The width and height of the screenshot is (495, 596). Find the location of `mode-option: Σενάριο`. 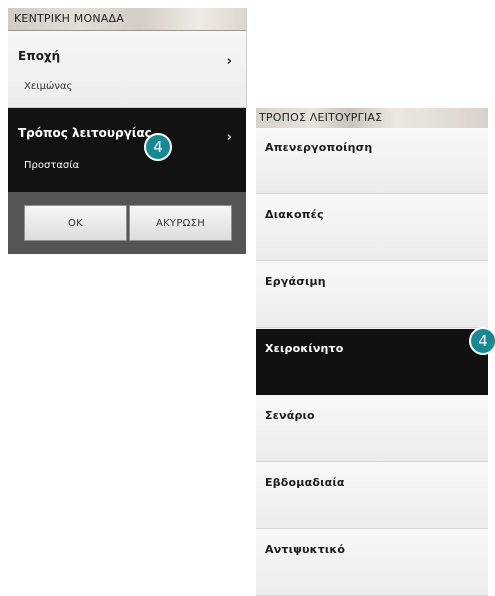

mode-option: Σενάριο is located at coordinates (372, 429).